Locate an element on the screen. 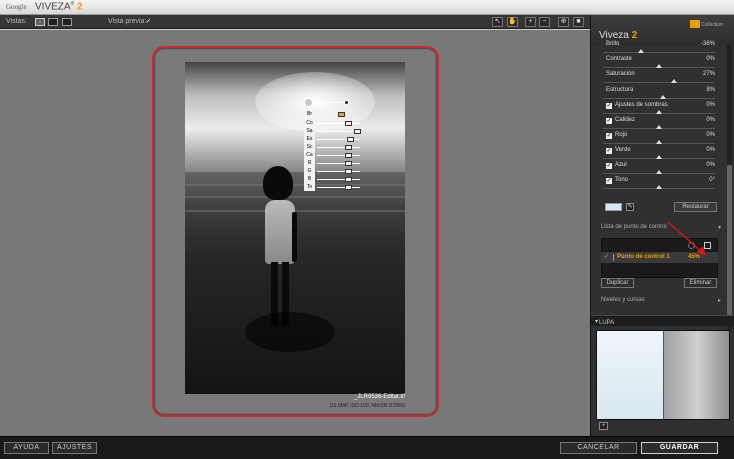 The width and height of the screenshot is (734, 459). cp-item-name: Punto de control 1 is located at coordinates (643, 257).